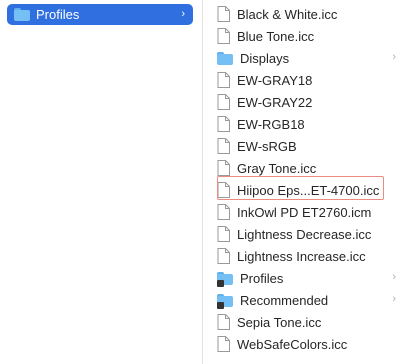 The width and height of the screenshot is (404, 364). What do you see at coordinates (306, 124) in the screenshot?
I see `file-list-item: EW-RGB18` at bounding box center [306, 124].